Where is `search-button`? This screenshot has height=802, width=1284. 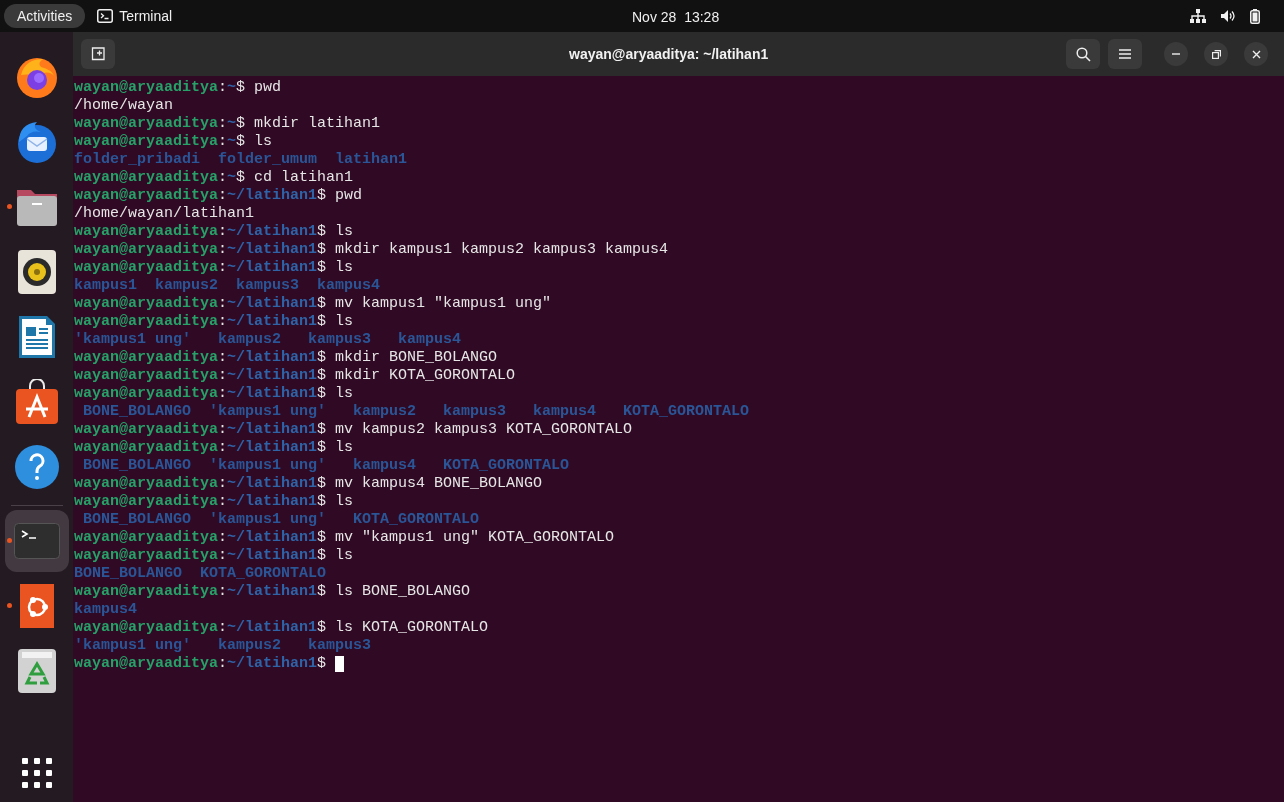 search-button is located at coordinates (1083, 54).